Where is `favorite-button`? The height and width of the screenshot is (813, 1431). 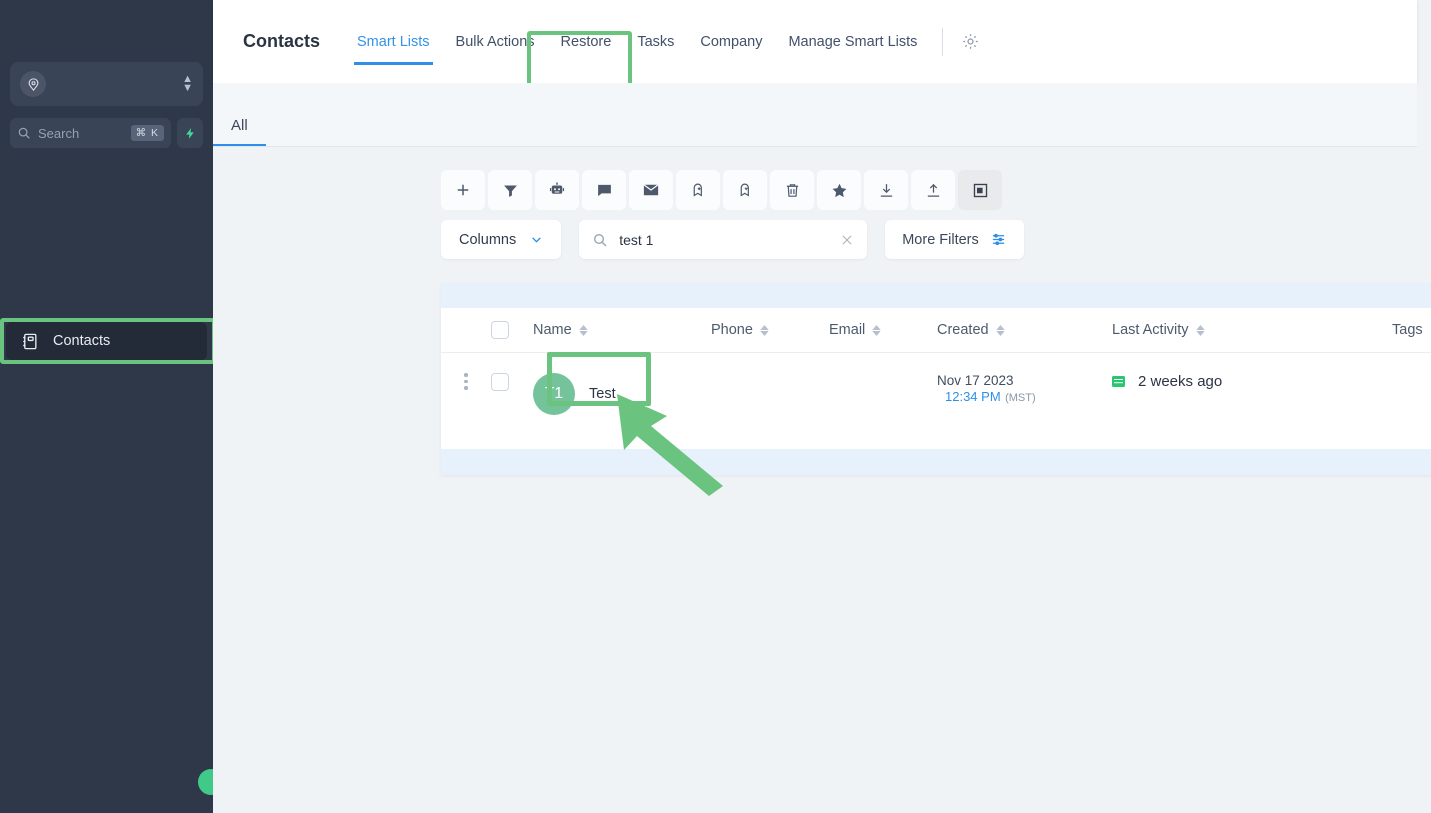 favorite-button is located at coordinates (839, 190).